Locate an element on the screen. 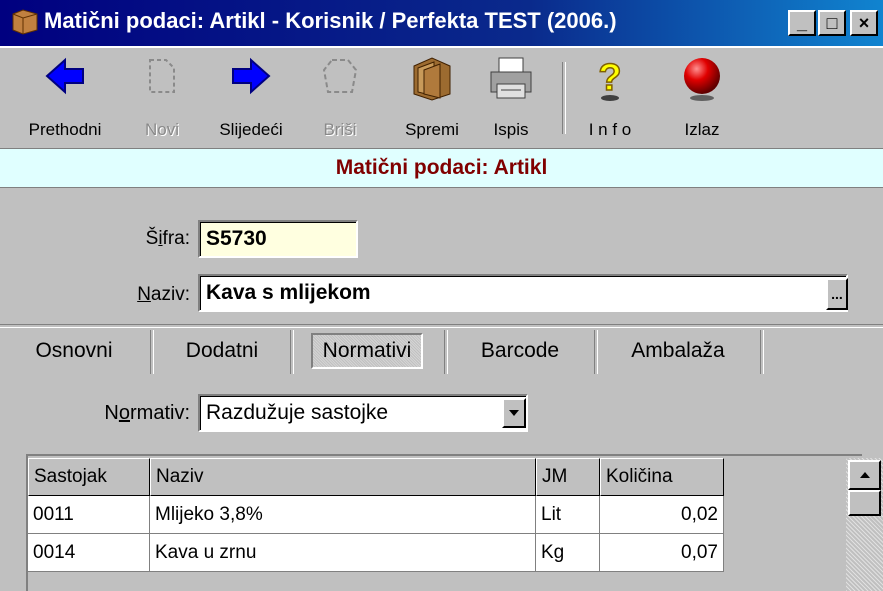  info-label: I n f o is located at coordinates (610, 129).